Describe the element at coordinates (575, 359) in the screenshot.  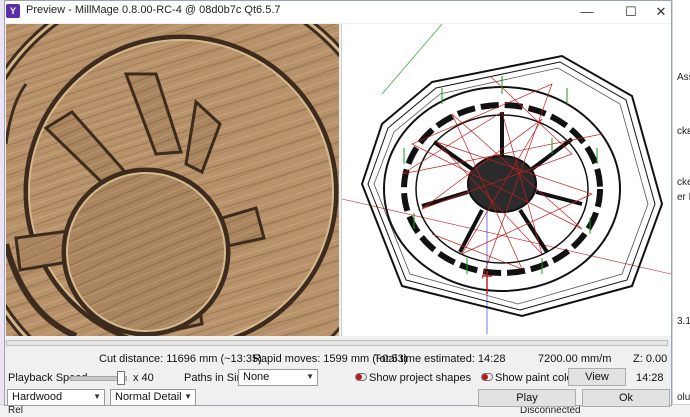
I see `feed-rate-readout: 7200.00 mm/m` at that location.